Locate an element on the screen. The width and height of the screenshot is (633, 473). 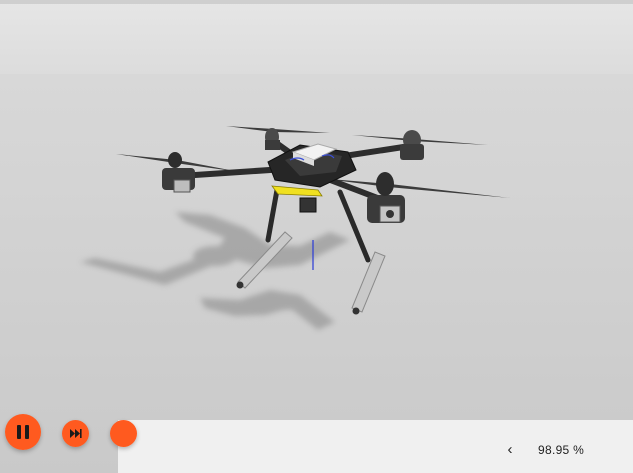
pause-icon is located at coordinates (23, 432).